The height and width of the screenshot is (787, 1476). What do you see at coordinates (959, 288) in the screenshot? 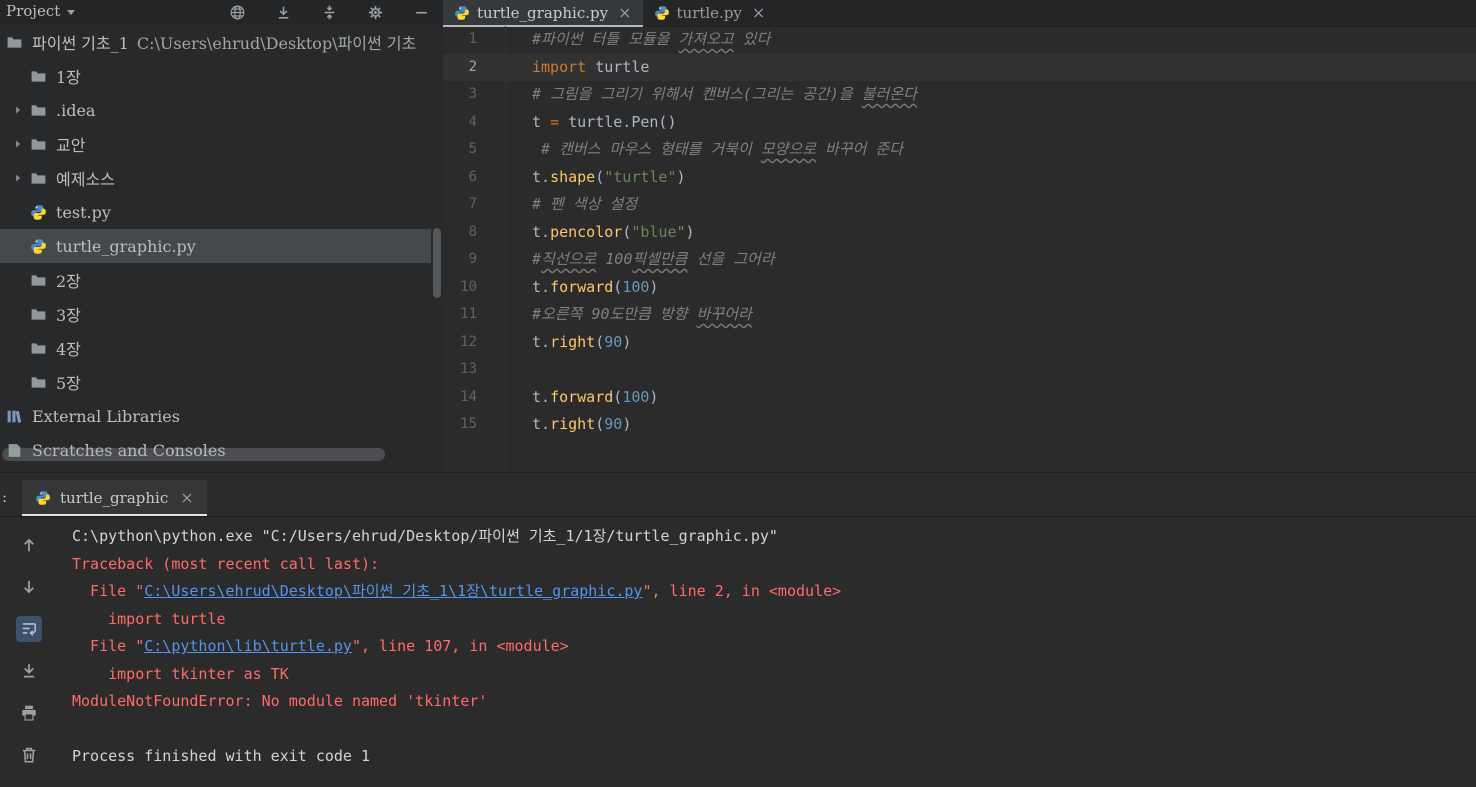
I see `code-line: 10 t.forward(100)` at bounding box center [959, 288].